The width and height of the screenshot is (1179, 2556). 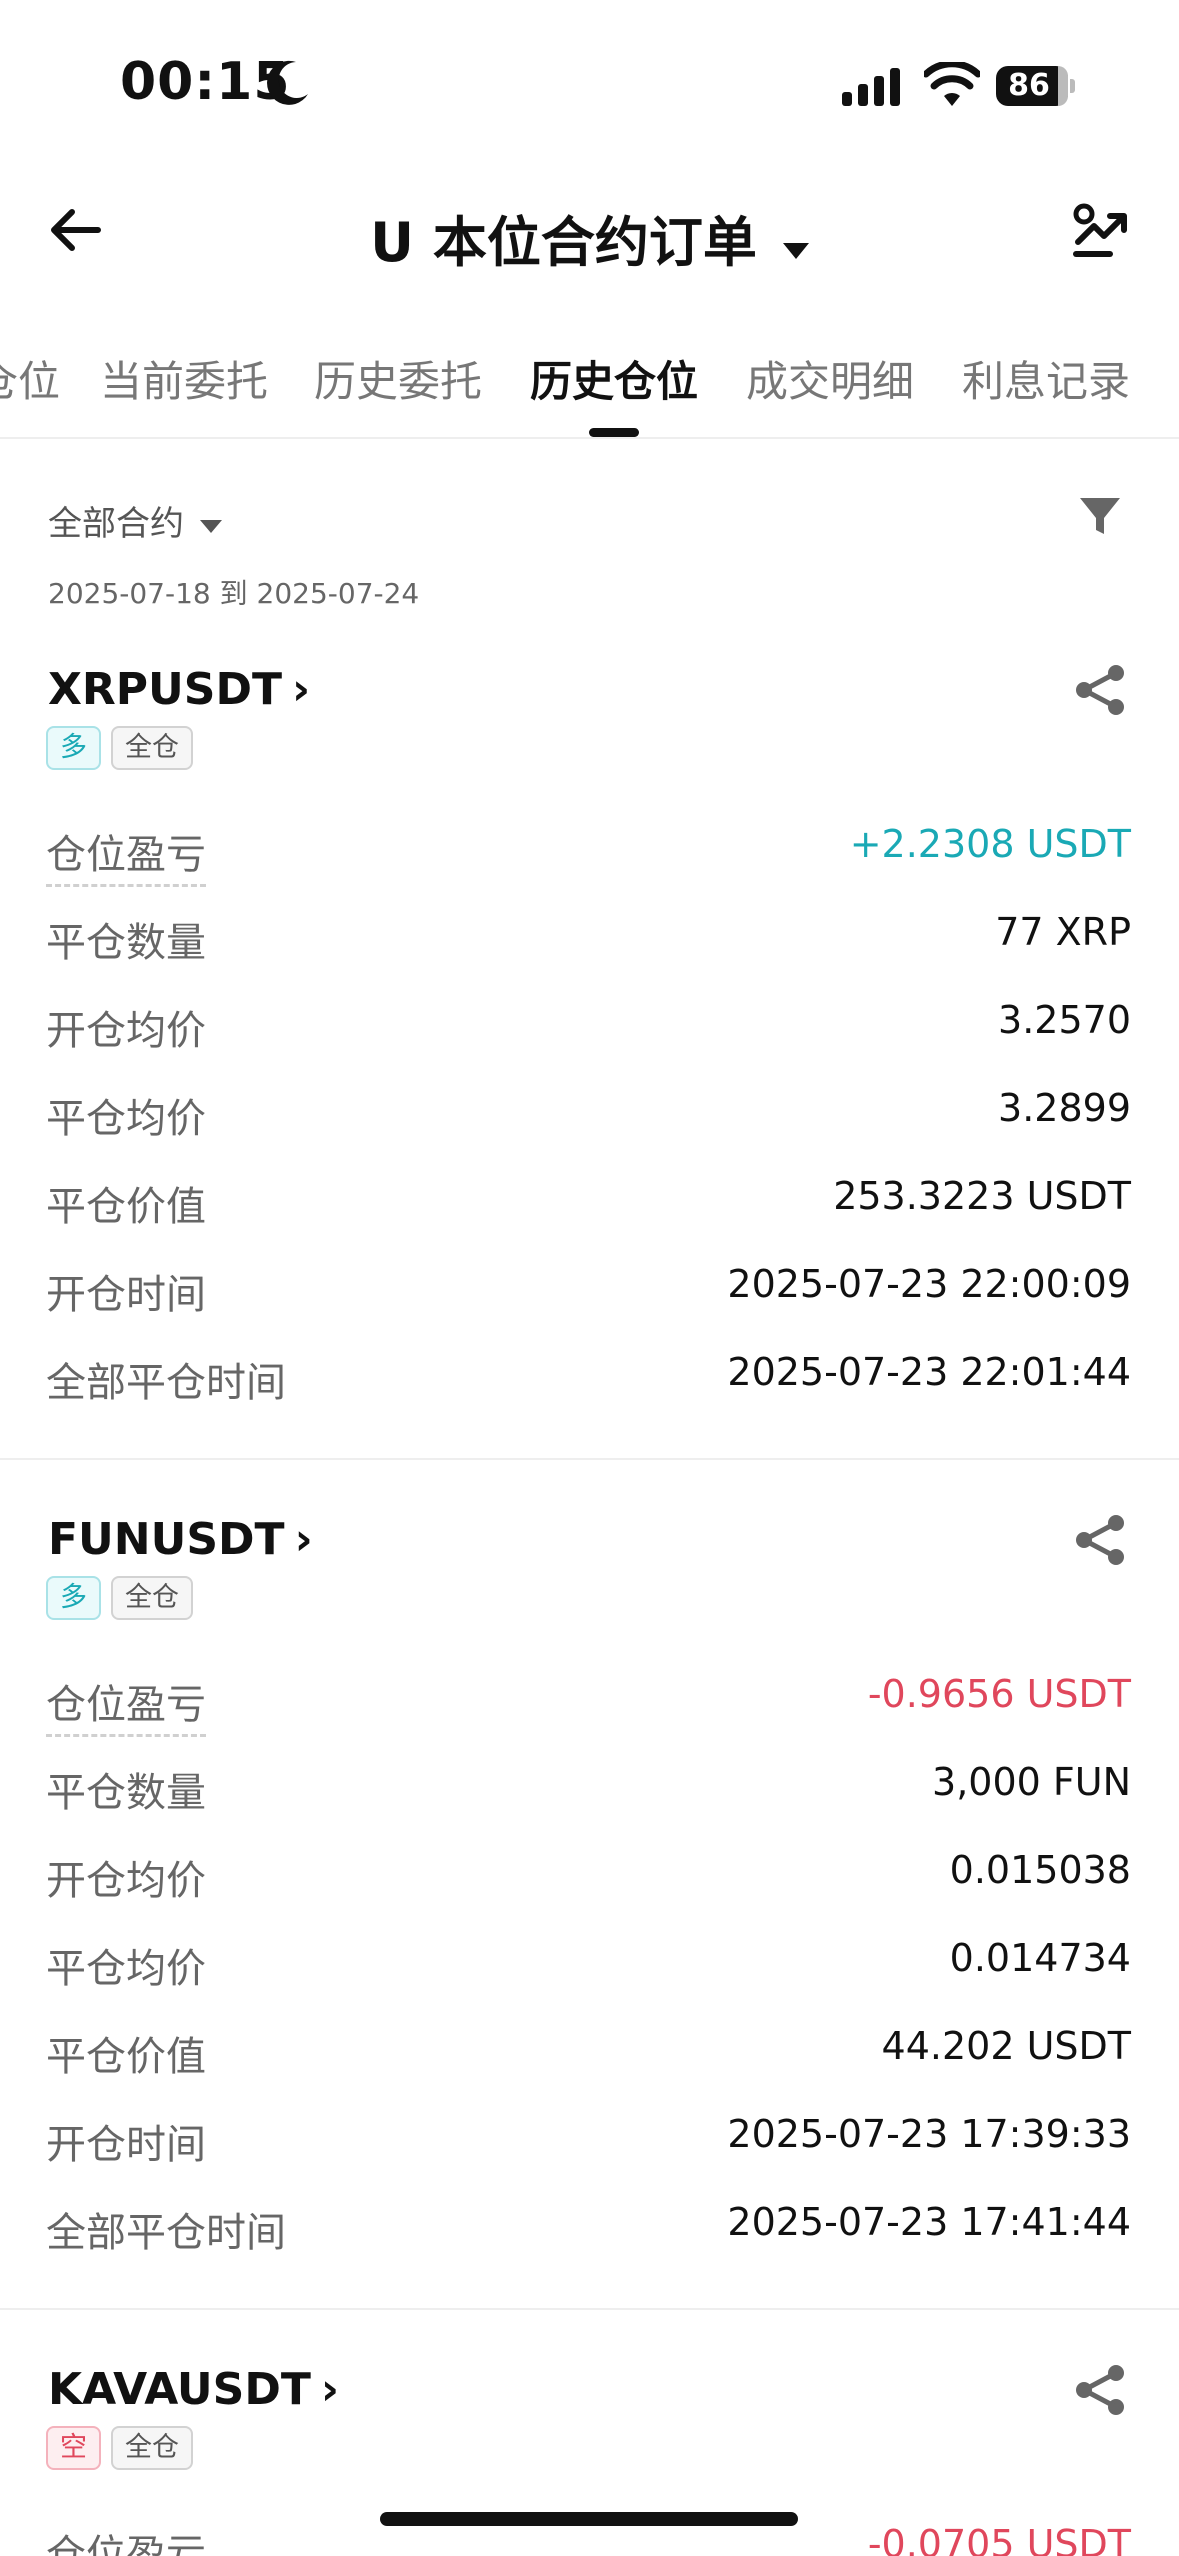 I want to click on close-time-row: 全部平仓时间 2025-07-23 22:01:44, so click(x=588, y=1380).